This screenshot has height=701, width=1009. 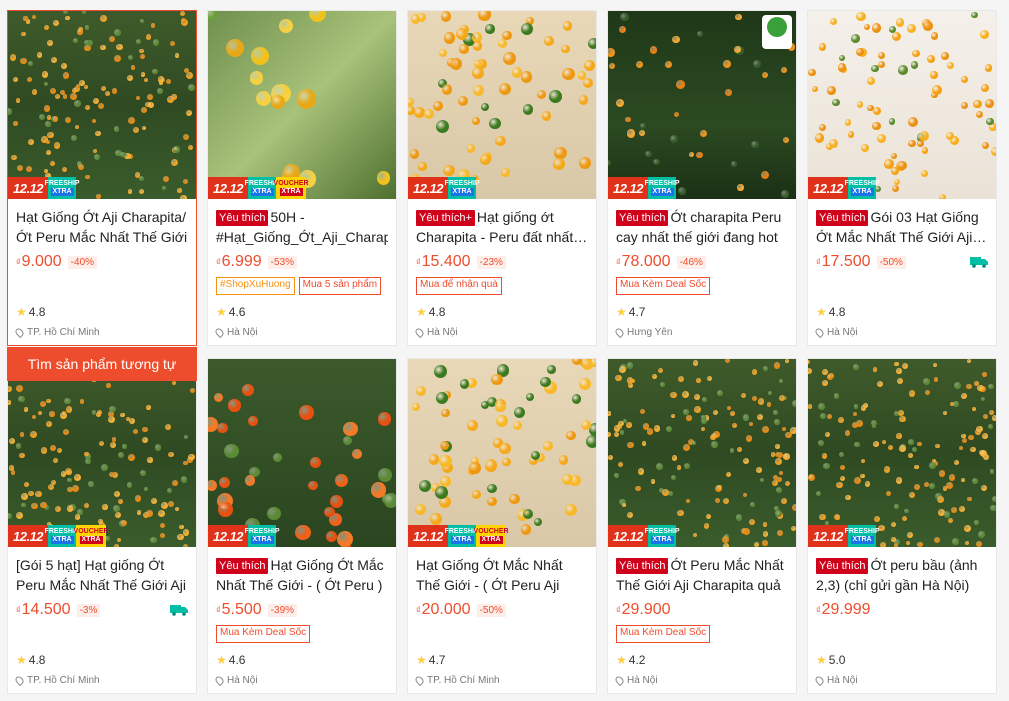 I want to click on product-price: 20.000, so click(x=446, y=609).